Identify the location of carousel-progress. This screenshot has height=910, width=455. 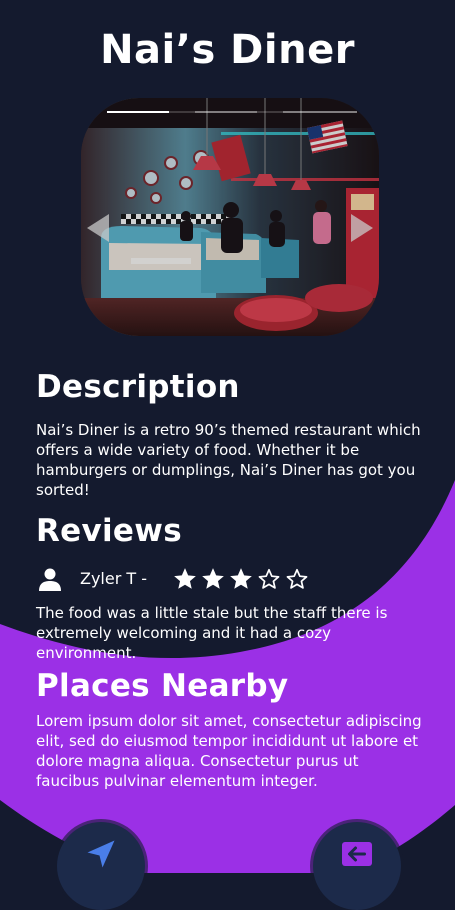
(232, 112).